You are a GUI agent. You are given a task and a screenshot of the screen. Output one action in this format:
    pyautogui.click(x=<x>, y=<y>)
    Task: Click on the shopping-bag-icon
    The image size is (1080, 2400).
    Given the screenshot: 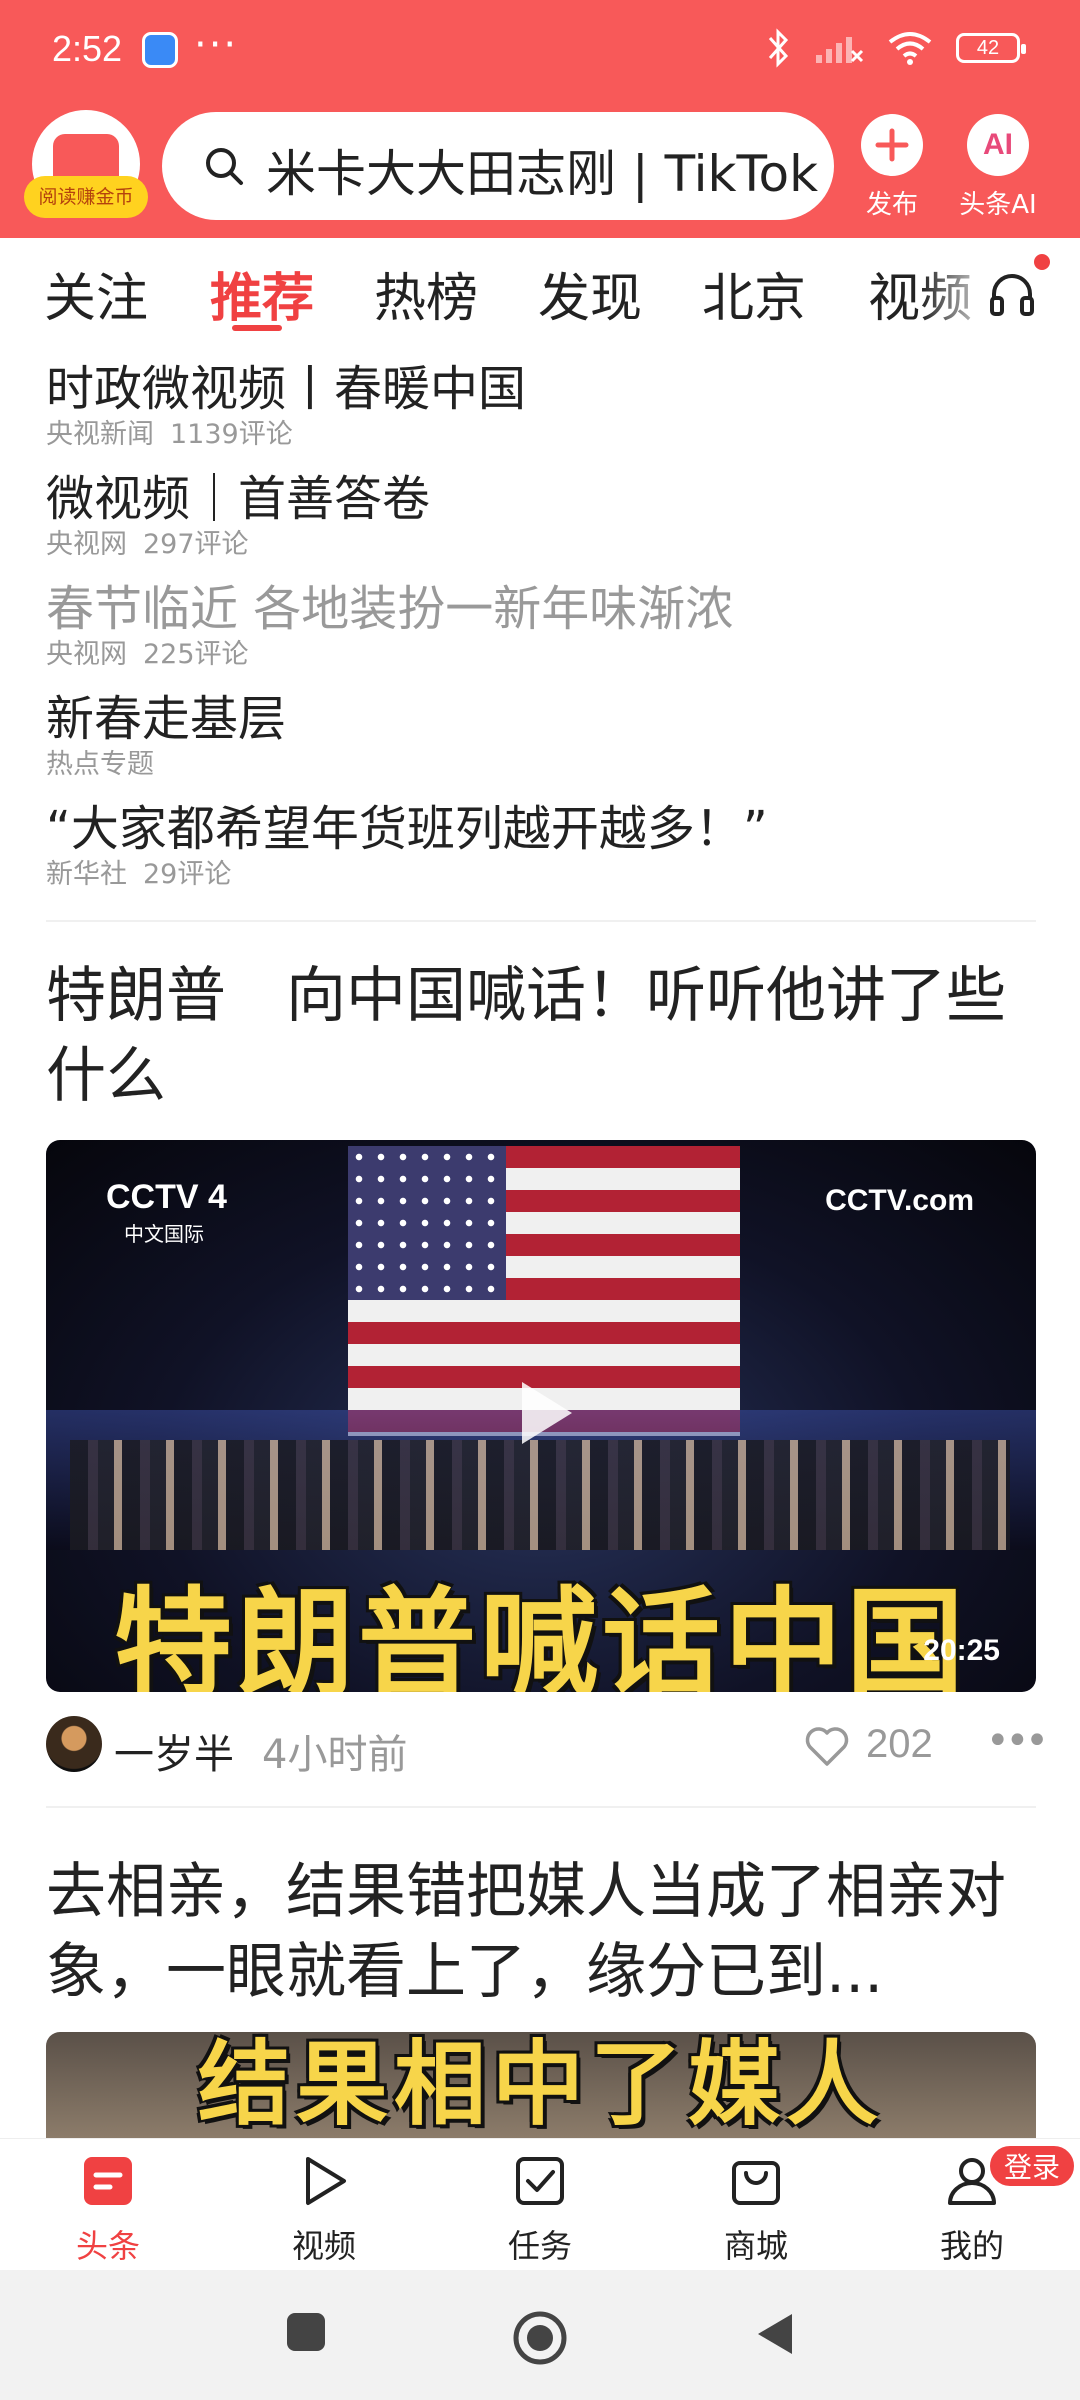 What is the action you would take?
    pyautogui.click(x=756, y=2183)
    